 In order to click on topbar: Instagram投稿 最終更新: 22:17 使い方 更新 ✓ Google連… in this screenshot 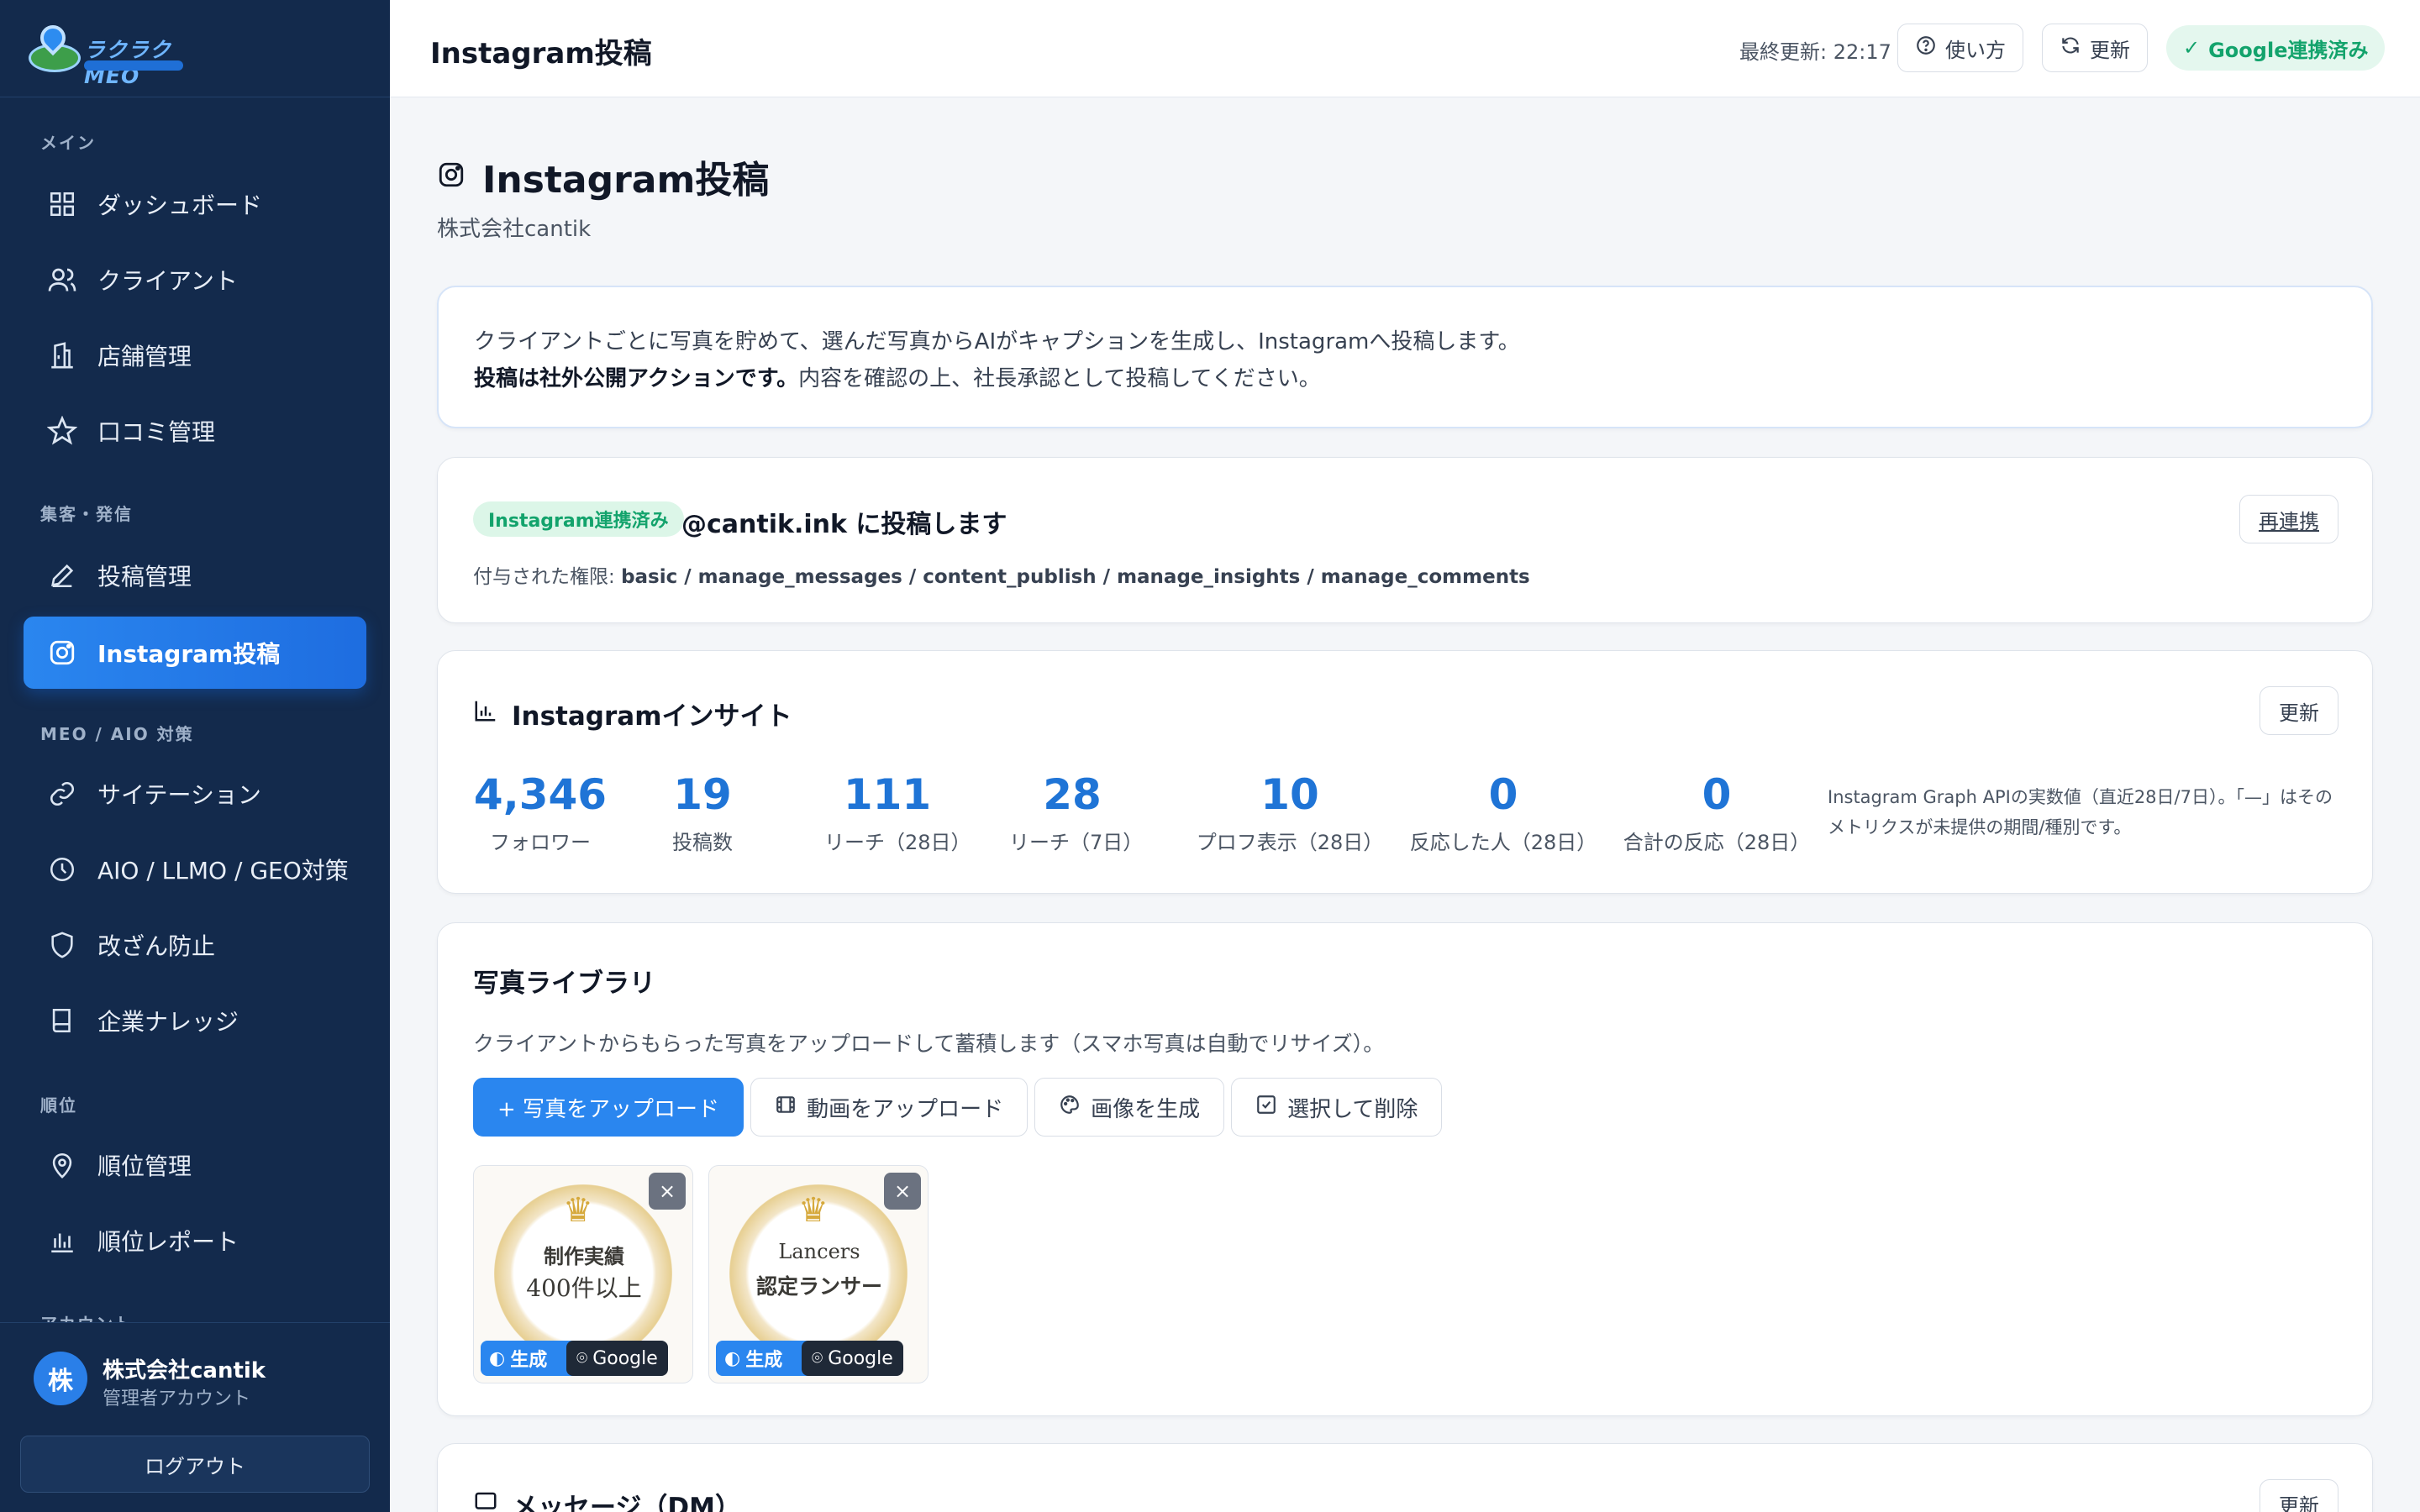, I will do `click(1405, 48)`.